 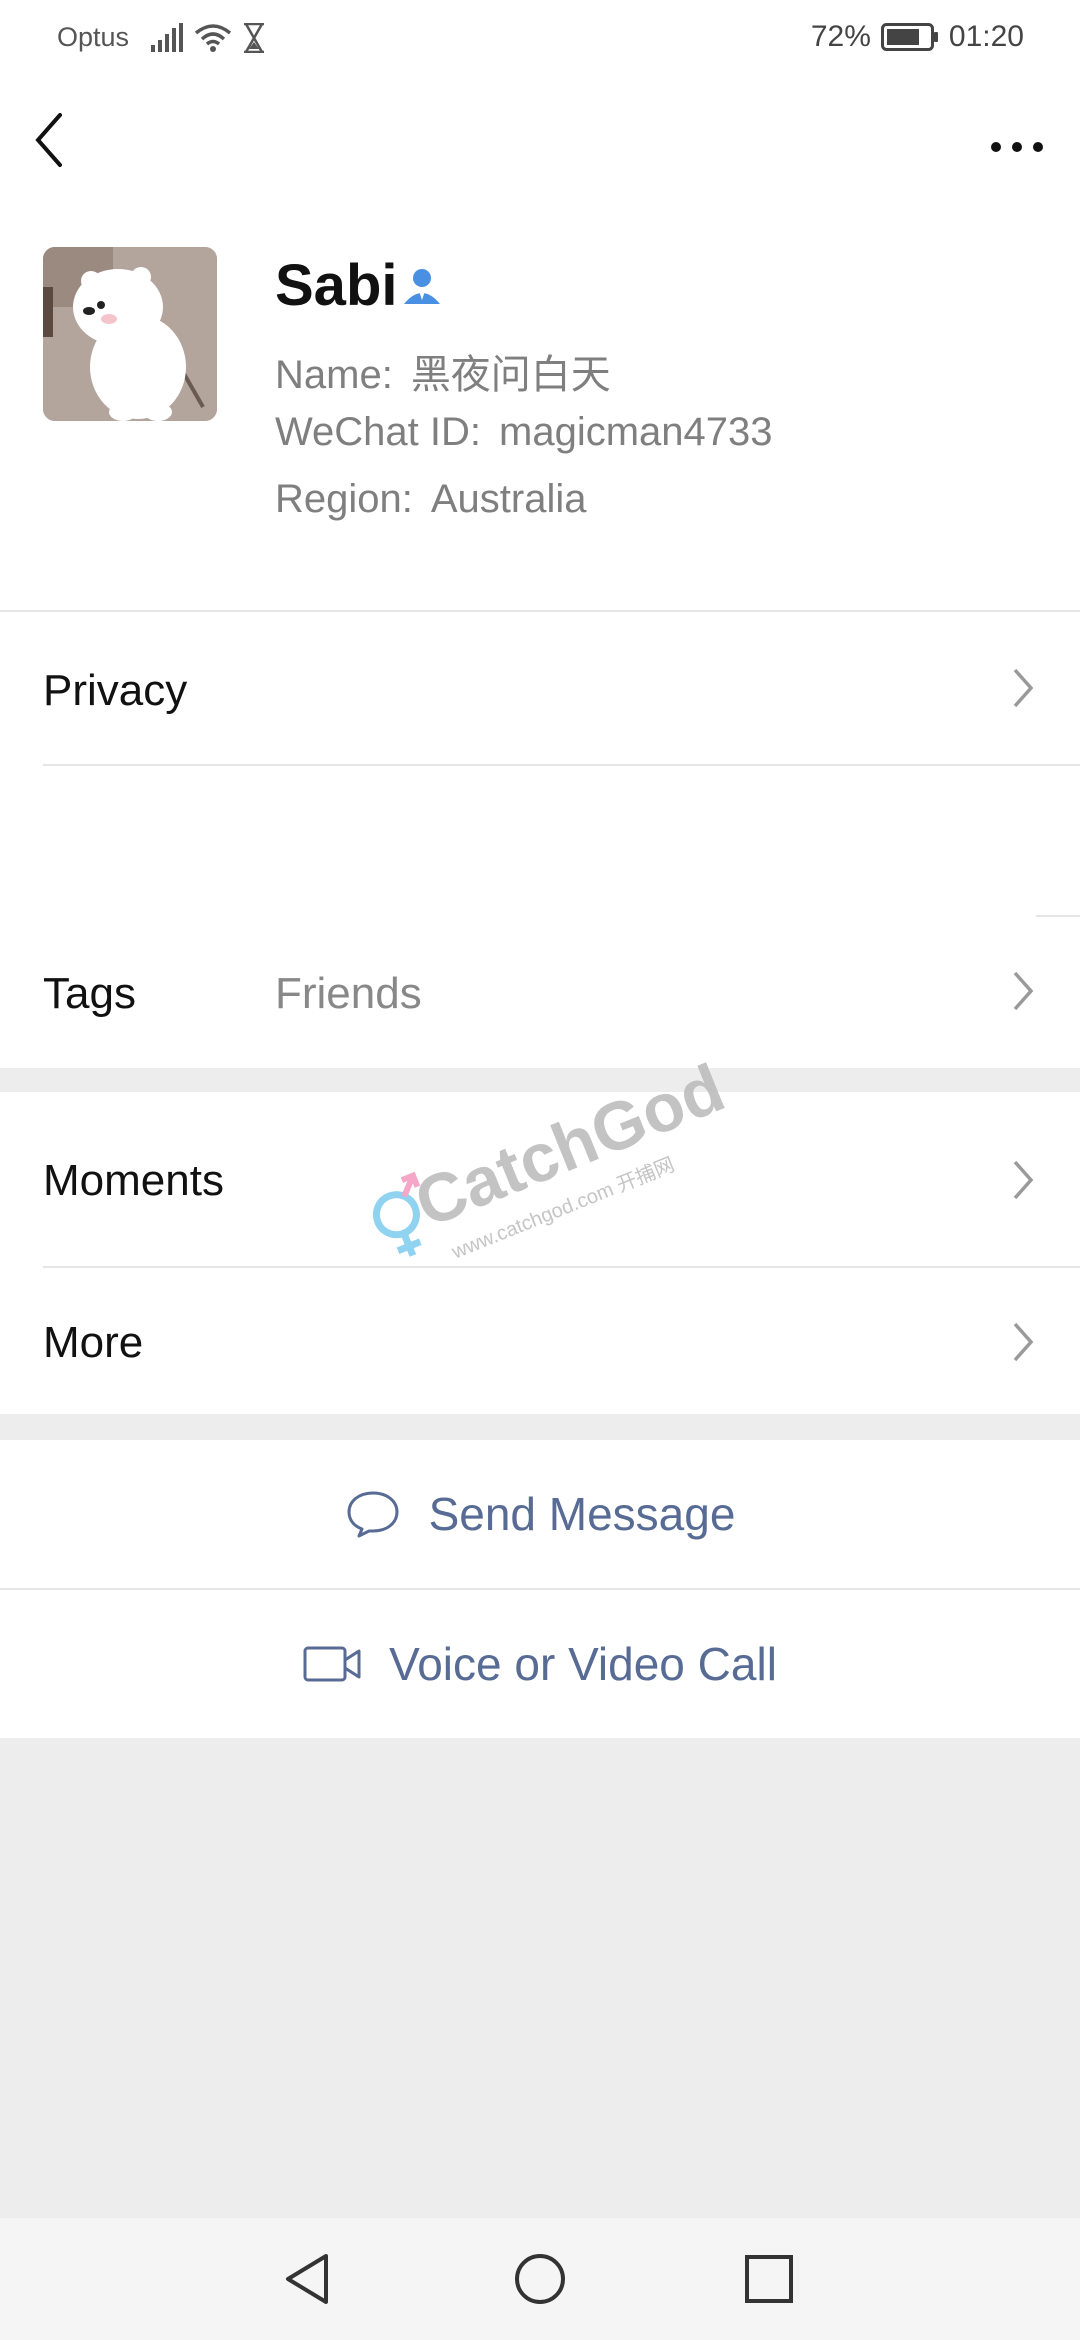 I want to click on more-label: More, so click(x=93, y=1342).